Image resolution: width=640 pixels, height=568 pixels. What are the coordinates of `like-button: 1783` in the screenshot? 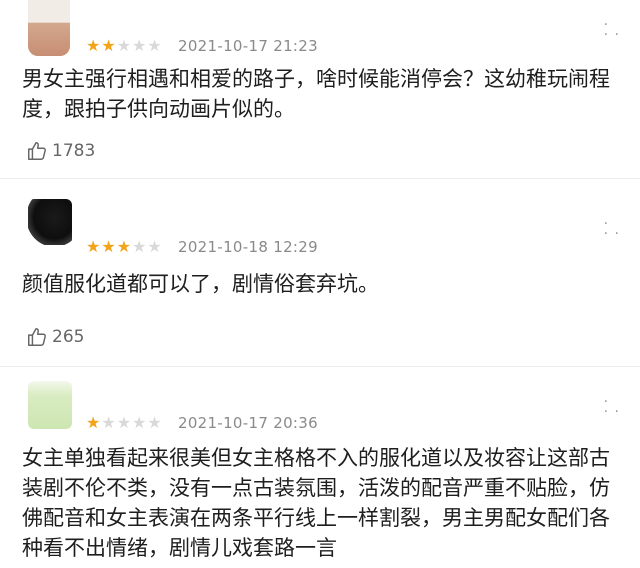 It's located at (60, 151).